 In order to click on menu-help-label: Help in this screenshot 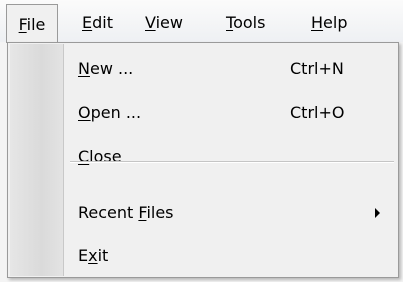, I will do `click(329, 22)`.